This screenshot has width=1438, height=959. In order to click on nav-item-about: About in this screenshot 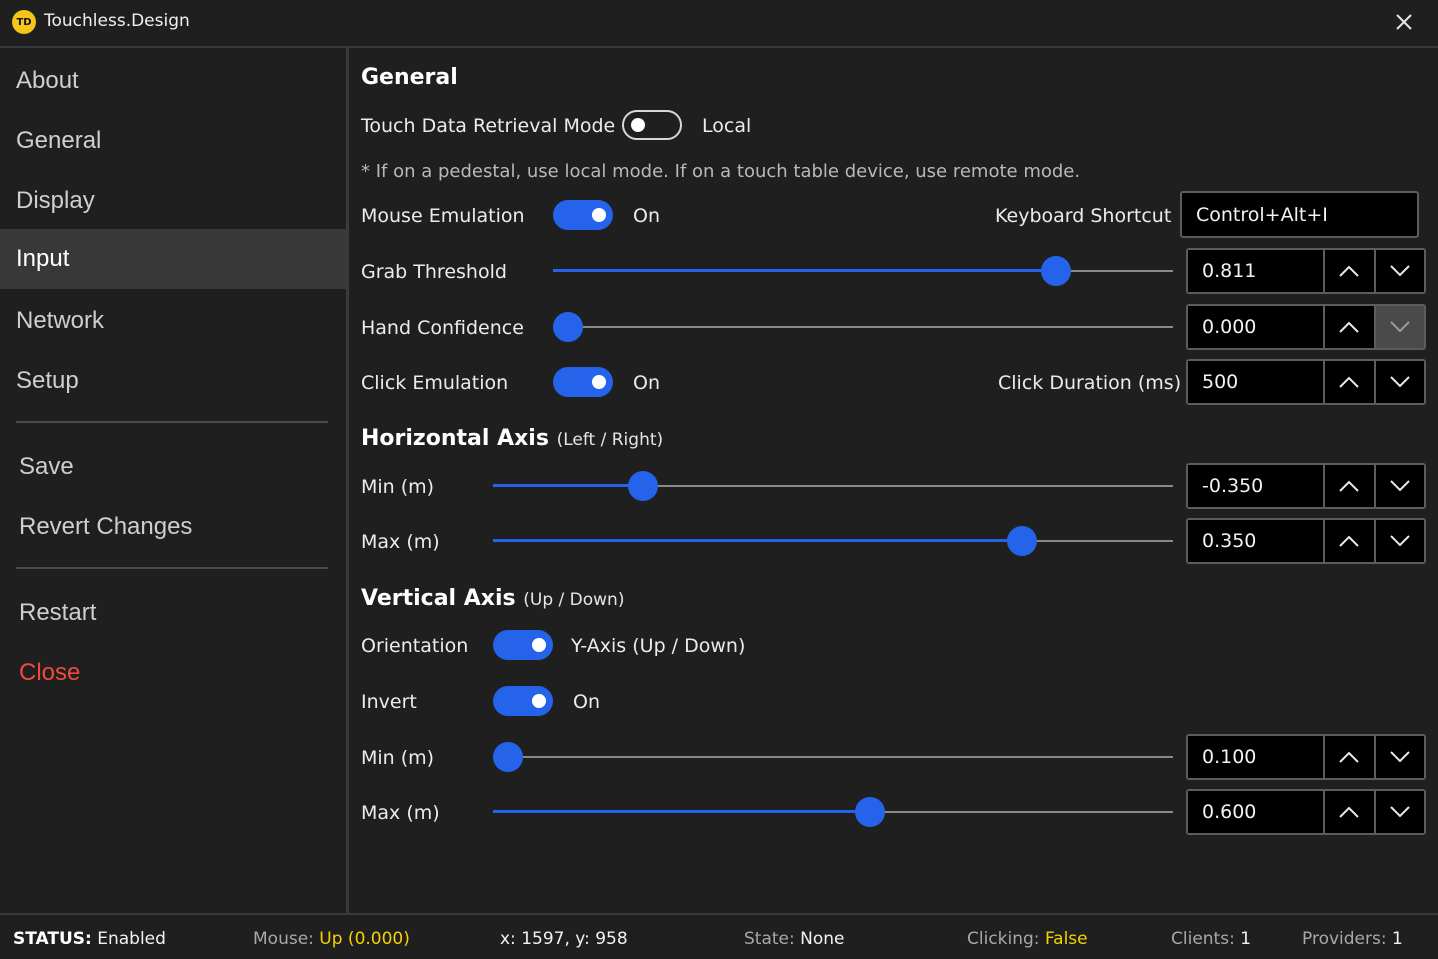, I will do `click(173, 81)`.